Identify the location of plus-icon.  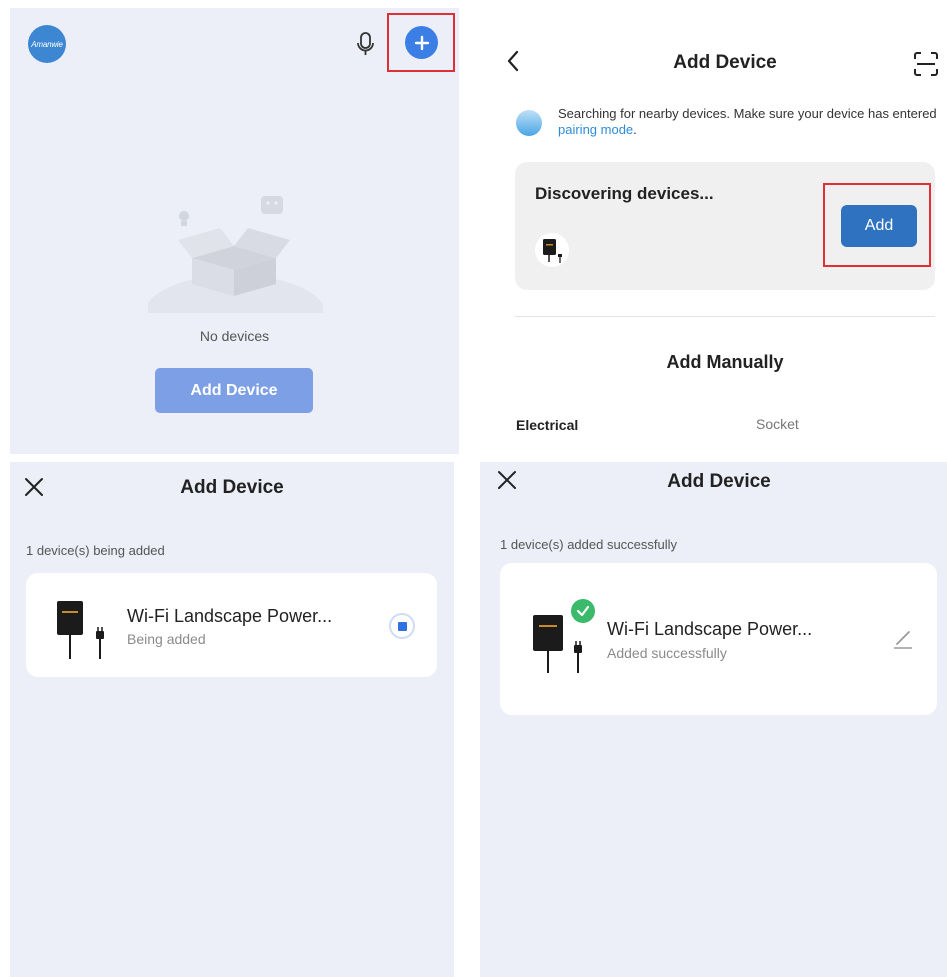
(421, 42).